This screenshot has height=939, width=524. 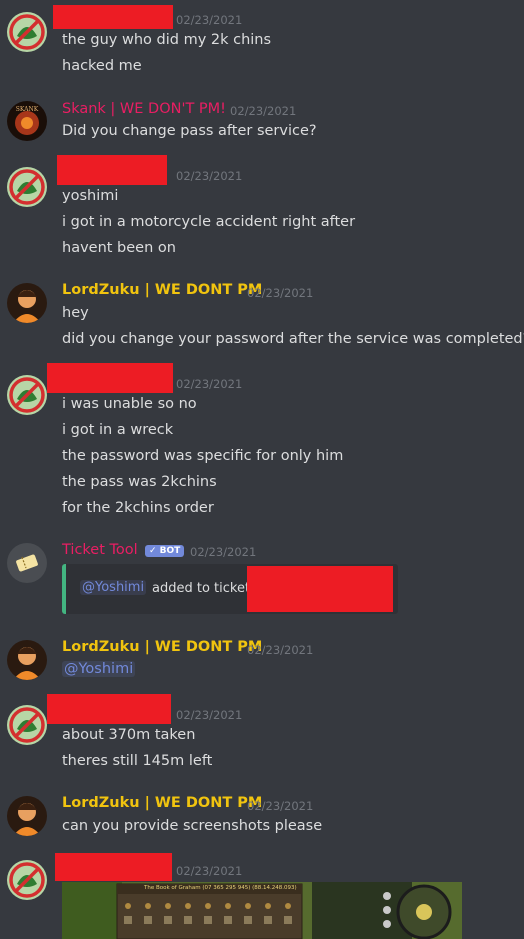 I want to click on message-line: @Yoshimi, so click(x=99, y=669).